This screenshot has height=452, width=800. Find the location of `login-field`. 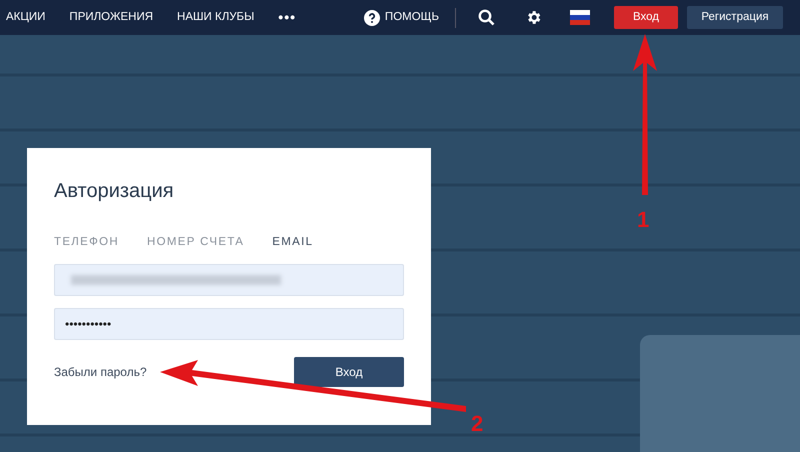

login-field is located at coordinates (229, 280).